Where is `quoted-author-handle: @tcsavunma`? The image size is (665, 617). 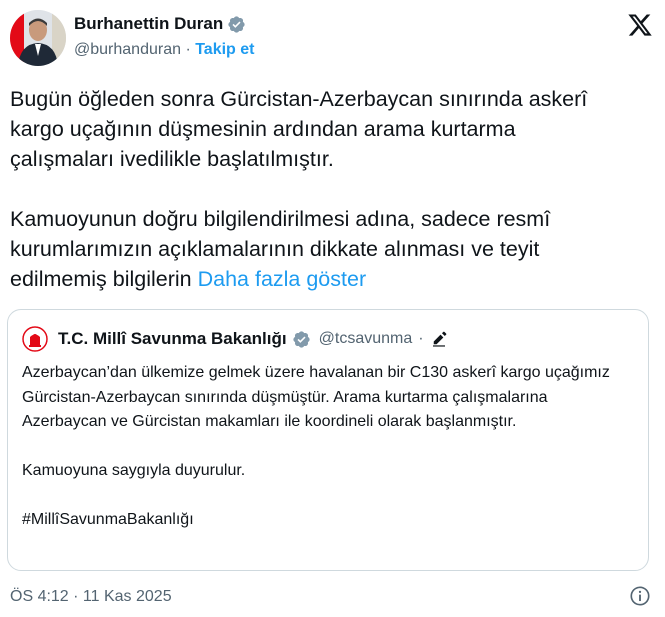
quoted-author-handle: @tcsavunma is located at coordinates (365, 338).